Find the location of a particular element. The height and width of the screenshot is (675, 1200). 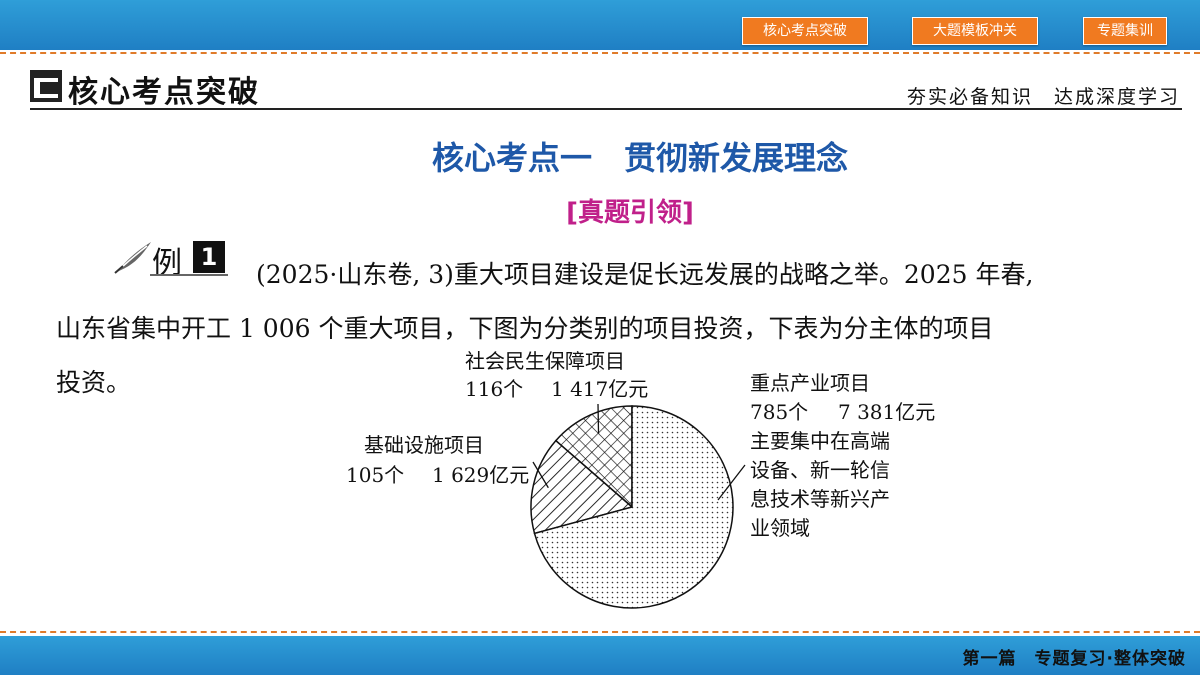

slice-note-line-1: 主要集中在高端 is located at coordinates (820, 441).